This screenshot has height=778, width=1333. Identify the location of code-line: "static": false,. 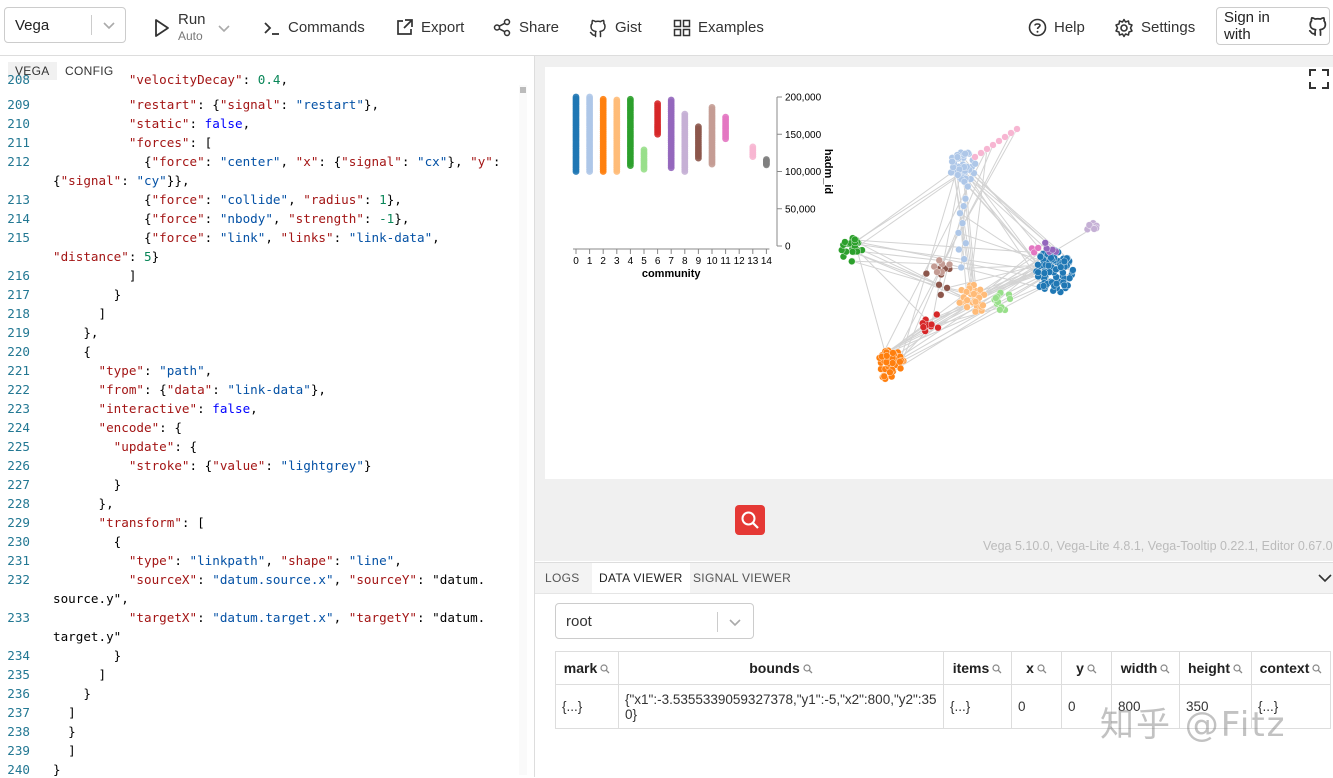
(151, 123).